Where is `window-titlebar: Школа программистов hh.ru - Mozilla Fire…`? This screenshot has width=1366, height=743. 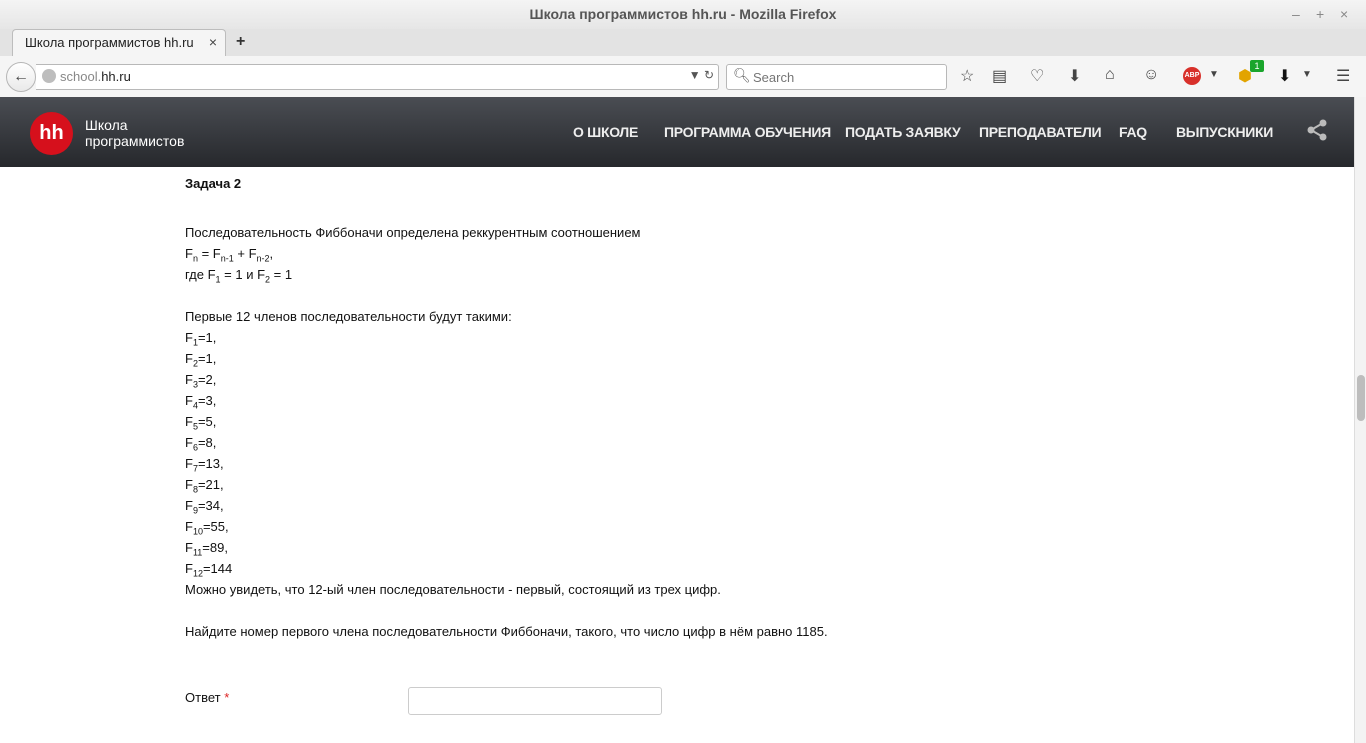 window-titlebar: Школа программистов hh.ru - Mozilla Fire… is located at coordinates (683, 14).